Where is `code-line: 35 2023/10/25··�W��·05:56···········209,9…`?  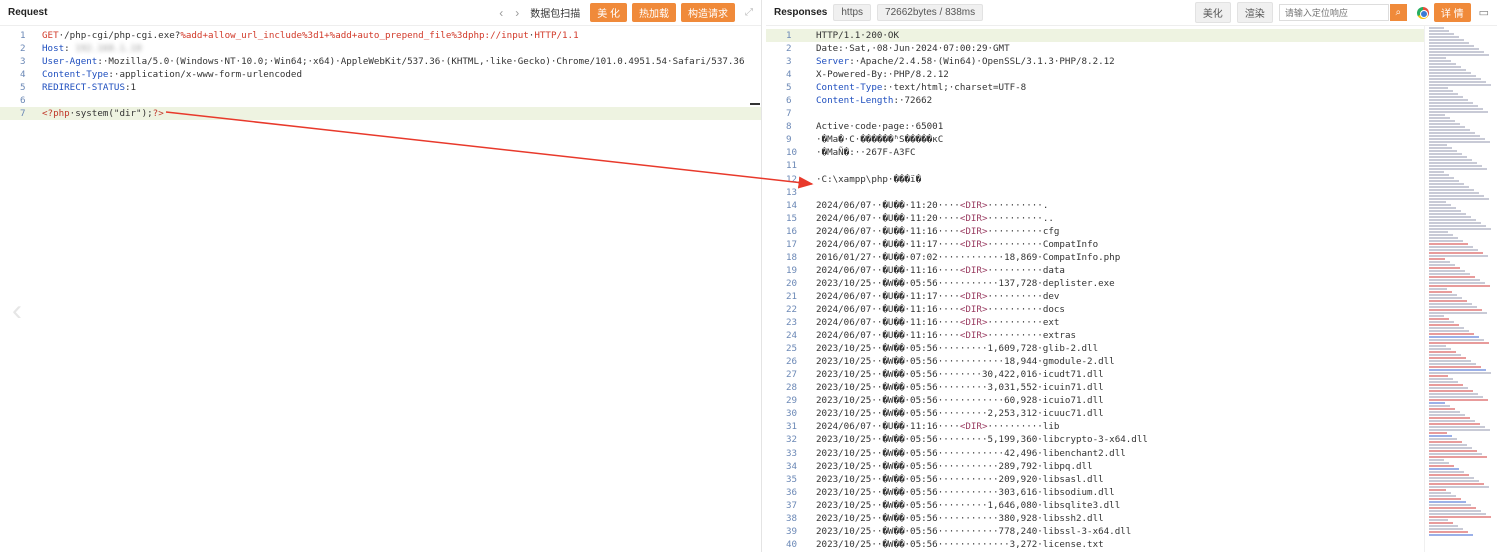 code-line: 35 2023/10/25··�W��·05:56···········209,9… is located at coordinates (1131, 479).